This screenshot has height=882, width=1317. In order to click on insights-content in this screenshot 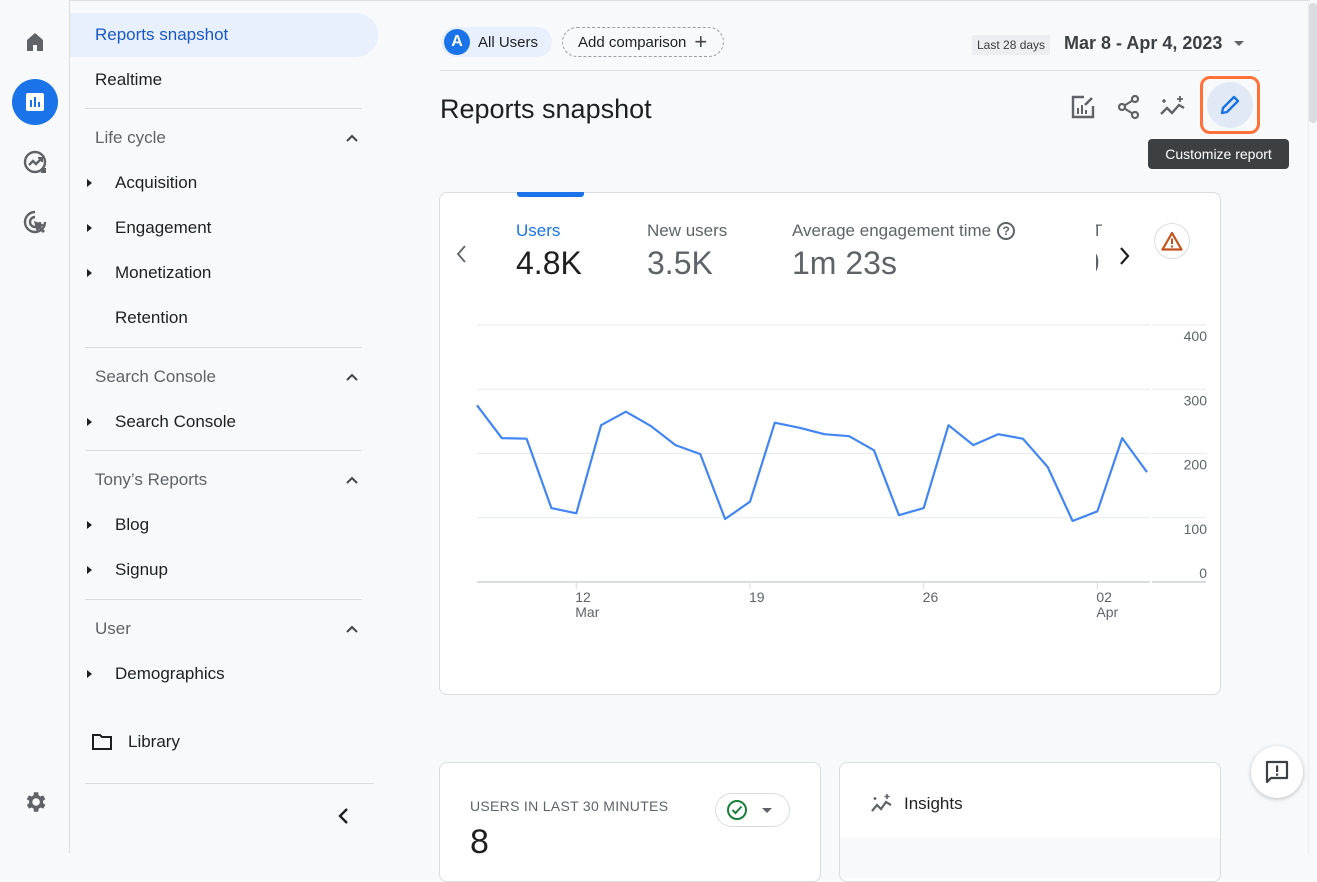, I will do `click(1030, 858)`.